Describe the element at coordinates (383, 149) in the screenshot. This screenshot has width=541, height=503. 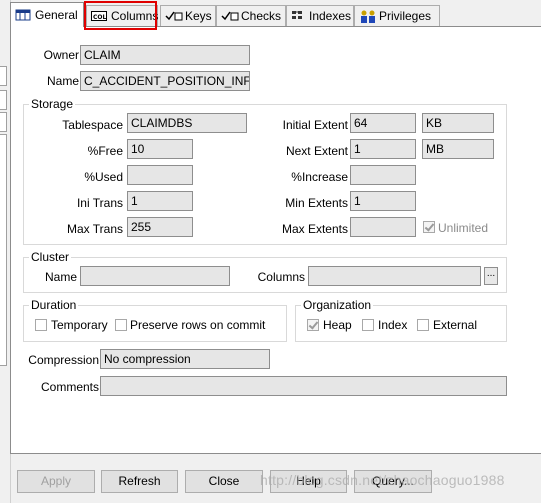
I see `next-extent-field: 1` at that location.